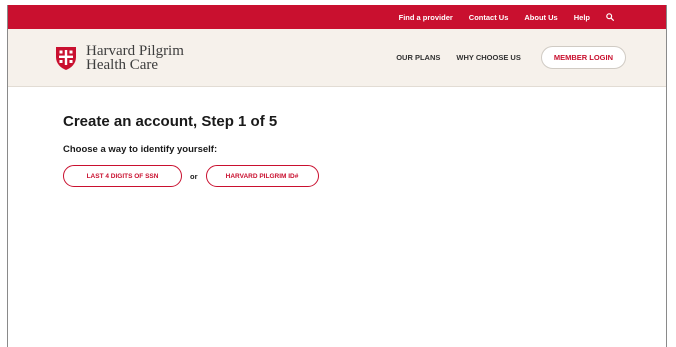  What do you see at coordinates (262, 176) in the screenshot?
I see `member-id-option-button: HARVARD PILGRIM ID#` at bounding box center [262, 176].